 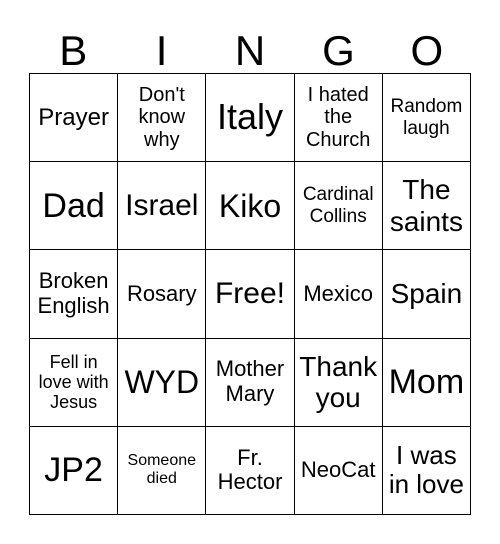 What do you see at coordinates (338, 50) in the screenshot?
I see `header-letter-g: G` at bounding box center [338, 50].